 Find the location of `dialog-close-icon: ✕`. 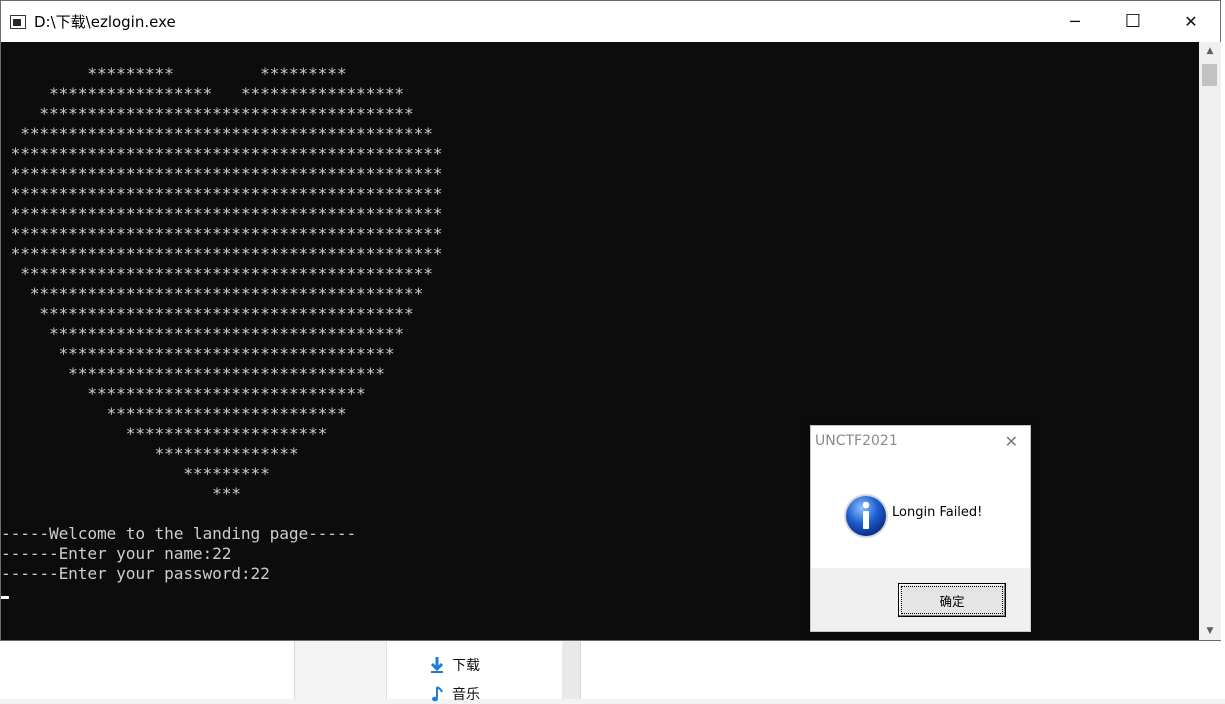

dialog-close-icon: ✕ is located at coordinates (1011, 441).